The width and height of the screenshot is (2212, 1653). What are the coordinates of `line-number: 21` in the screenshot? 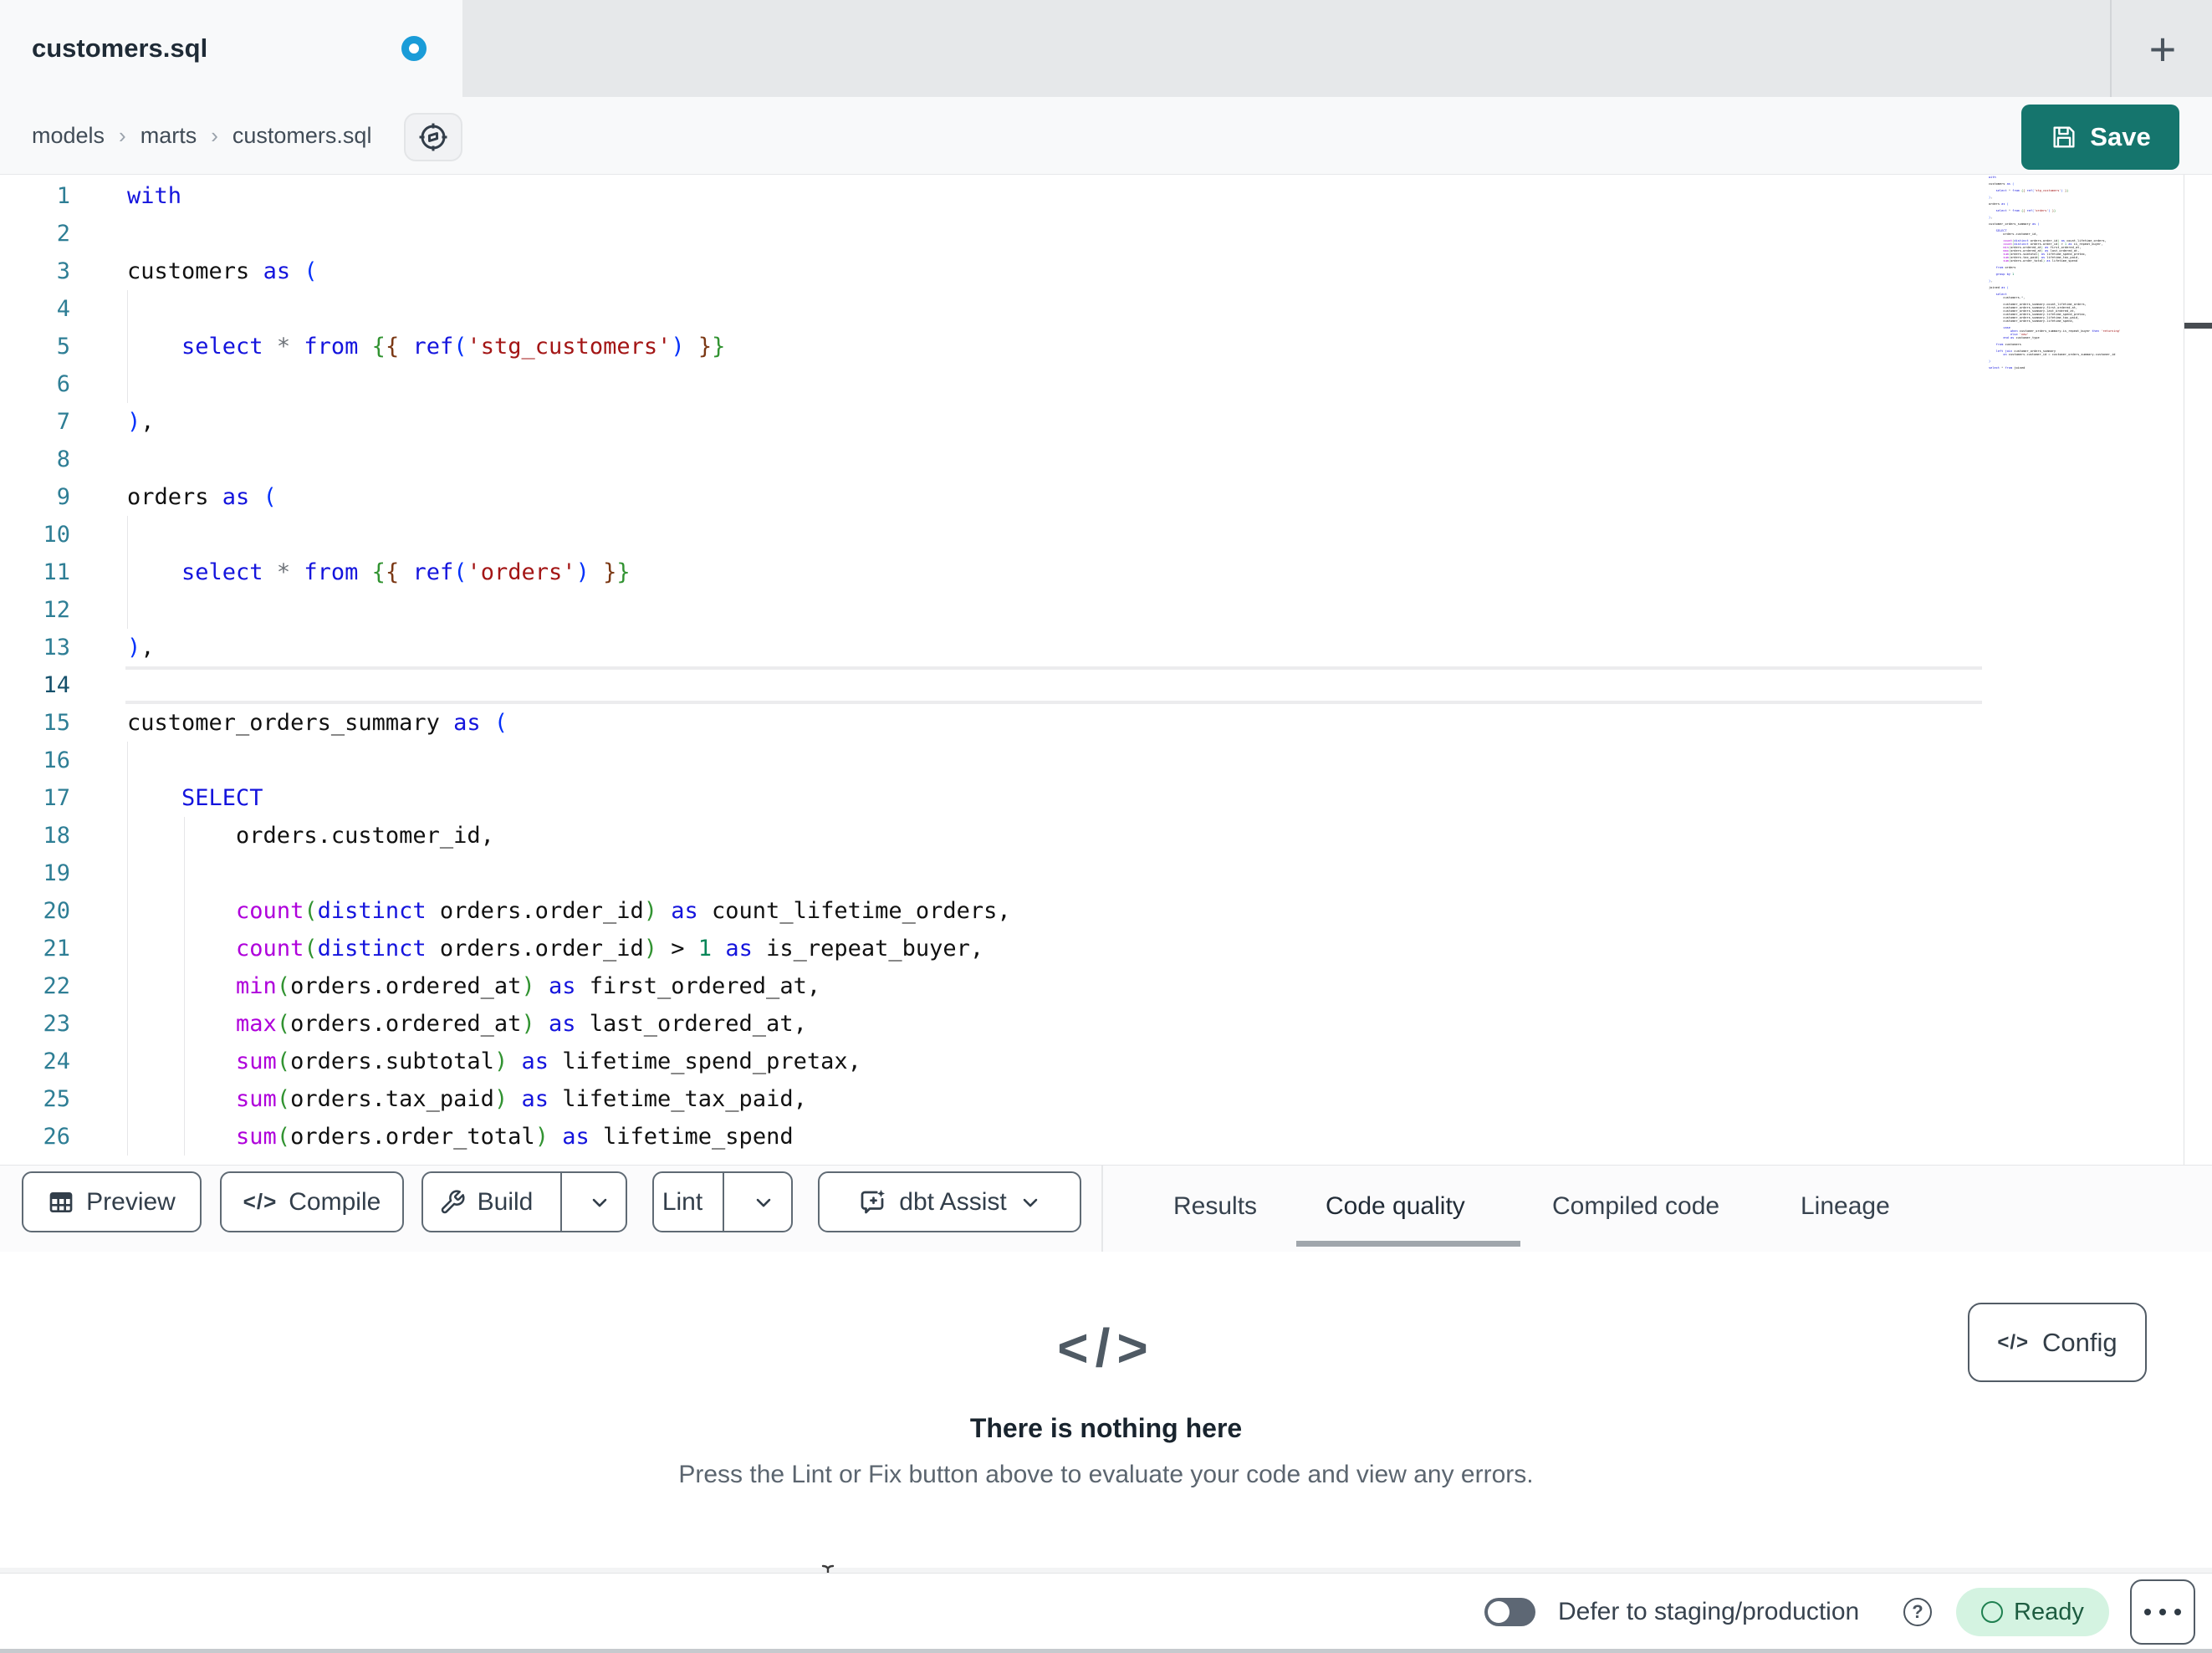 It's located at (35, 948).